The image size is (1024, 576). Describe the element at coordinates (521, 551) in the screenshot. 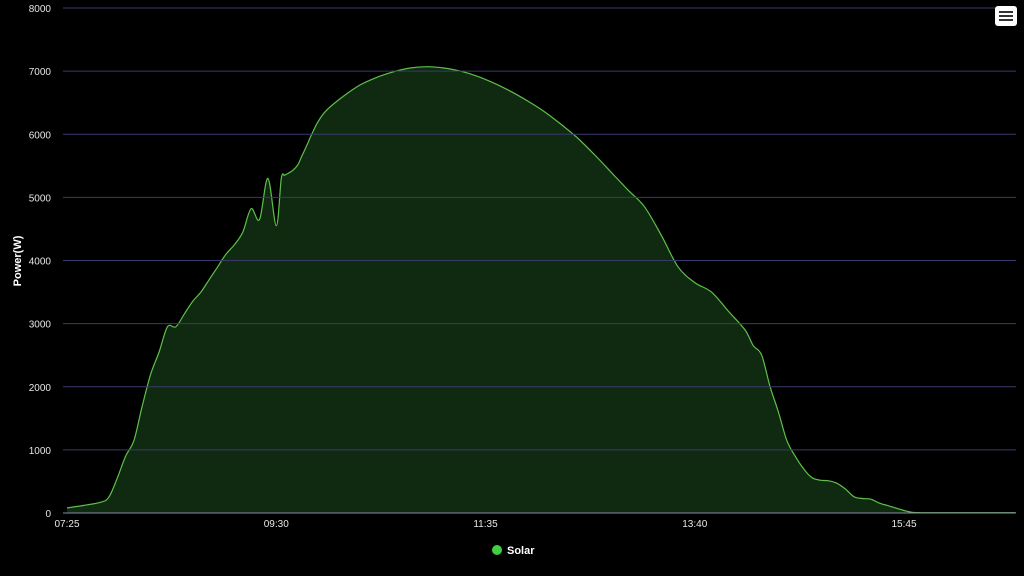

I see `legend-label-solar: Solar` at that location.